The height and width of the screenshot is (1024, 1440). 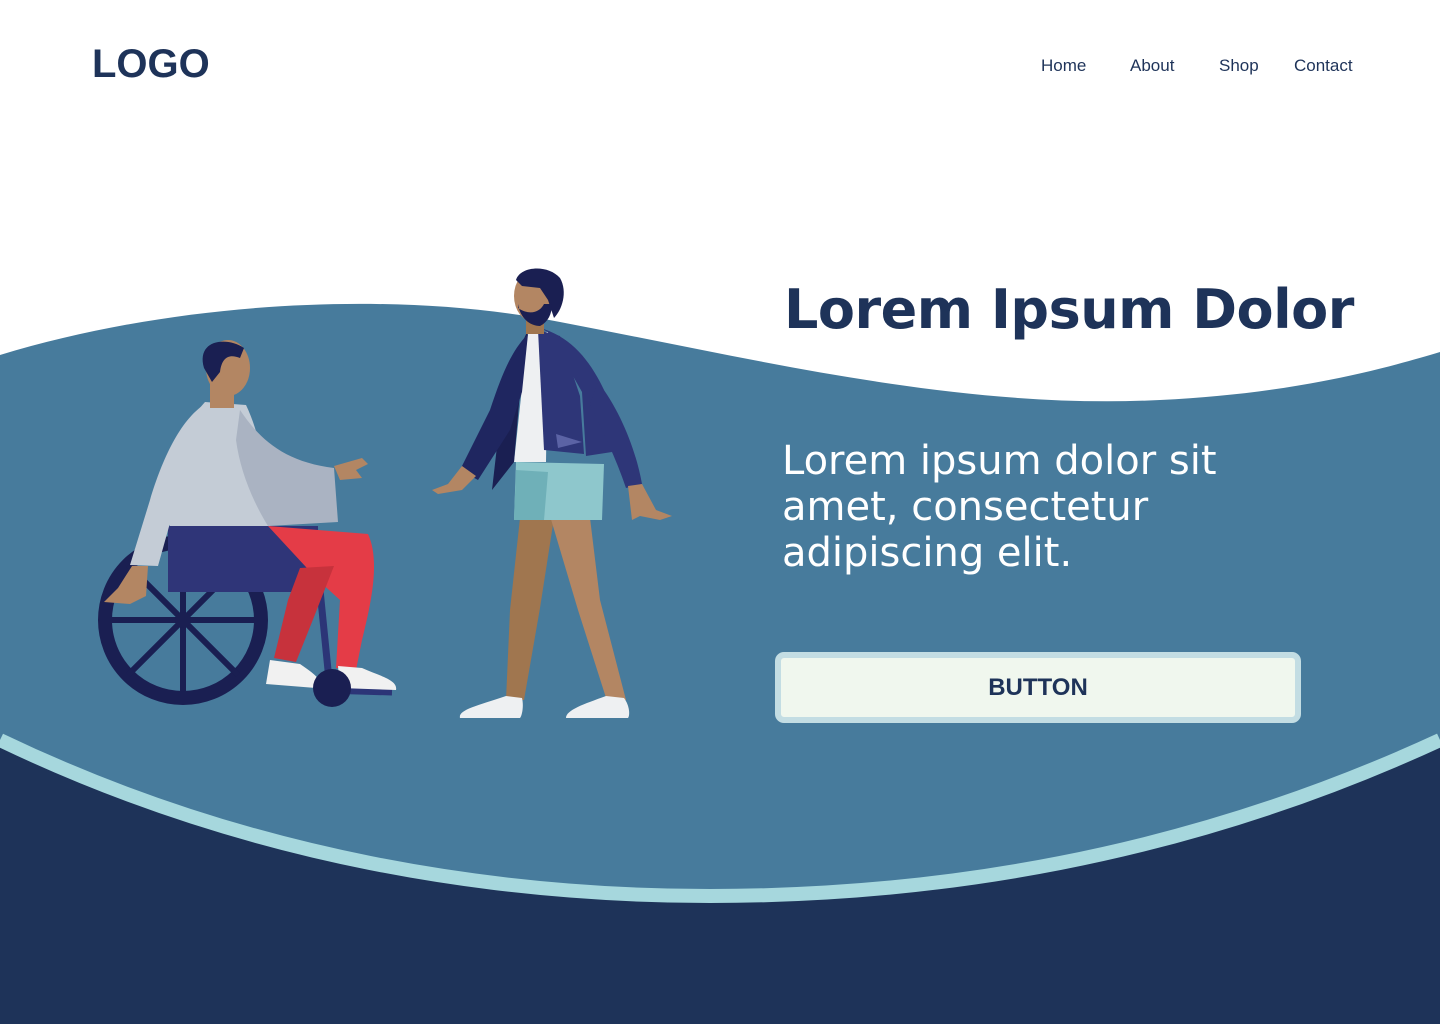 I want to click on nav-link-home: Home, so click(x=1063, y=66).